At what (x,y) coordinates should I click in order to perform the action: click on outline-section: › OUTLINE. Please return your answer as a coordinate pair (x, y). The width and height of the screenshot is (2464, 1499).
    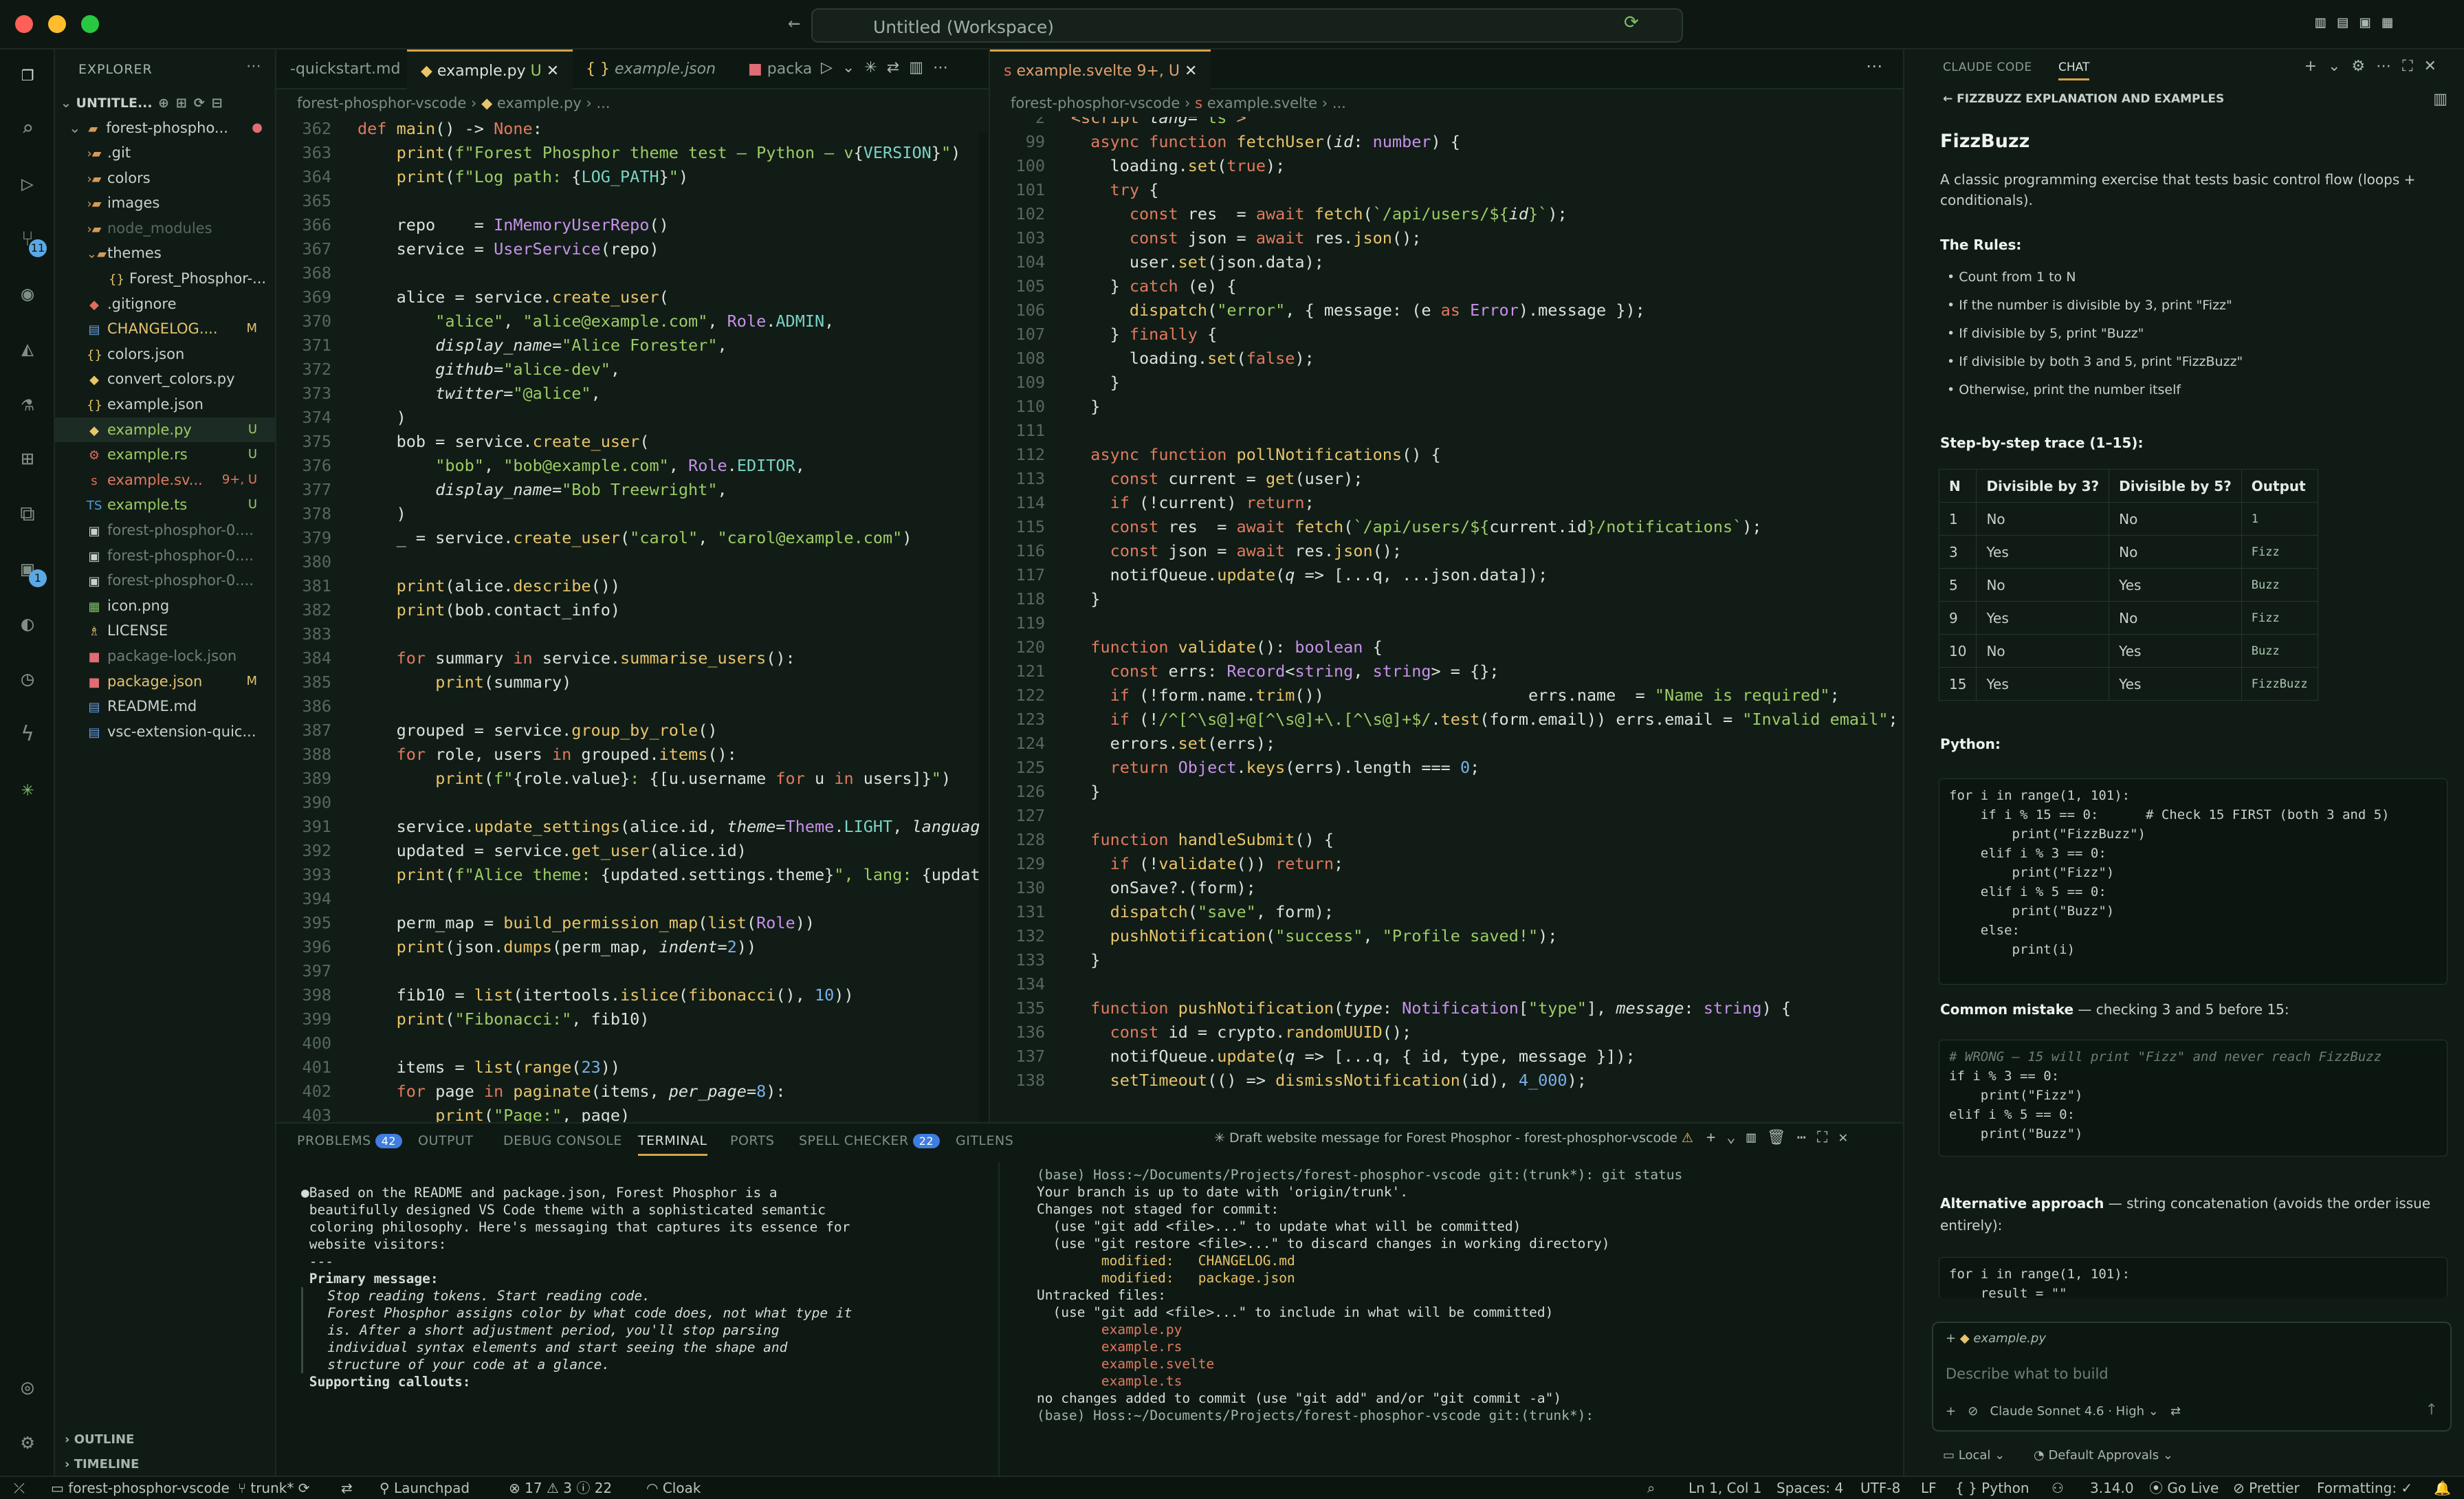
    Looking at the image, I should click on (165, 1439).